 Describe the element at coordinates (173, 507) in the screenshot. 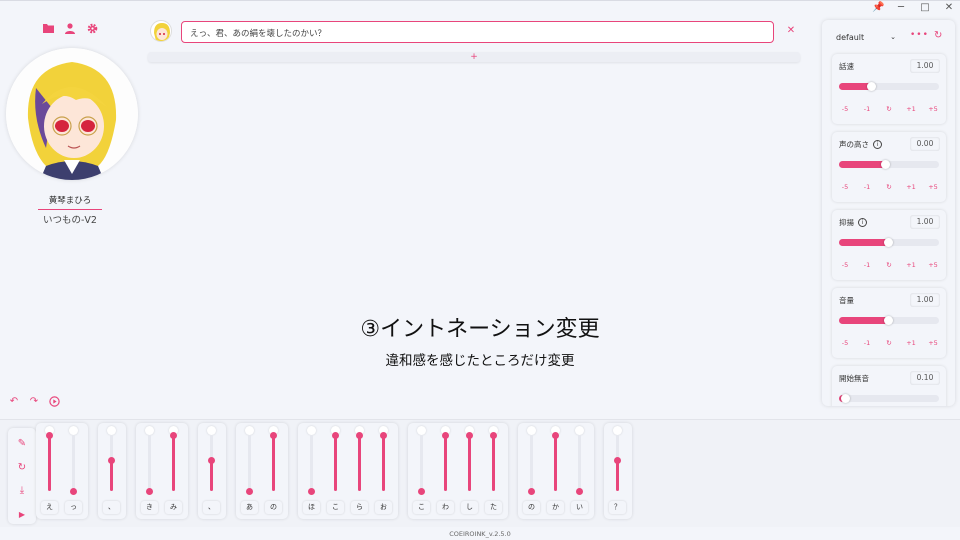

I see `mora-label: み` at that location.